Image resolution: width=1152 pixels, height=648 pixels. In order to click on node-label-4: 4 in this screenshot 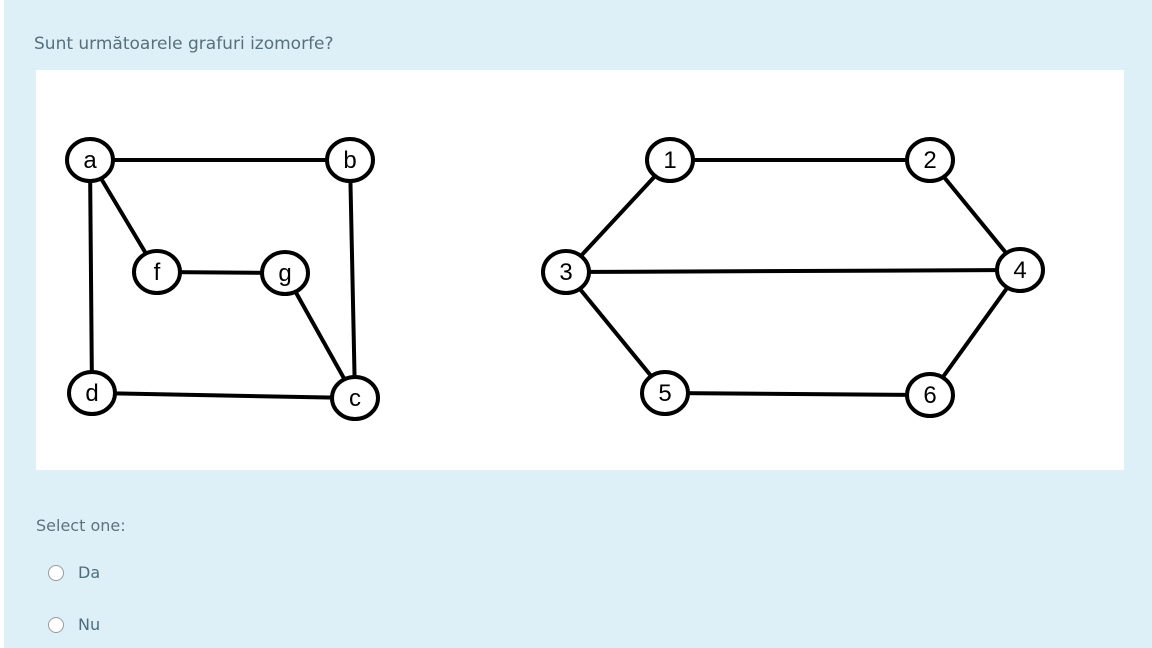, I will do `click(1019, 270)`.